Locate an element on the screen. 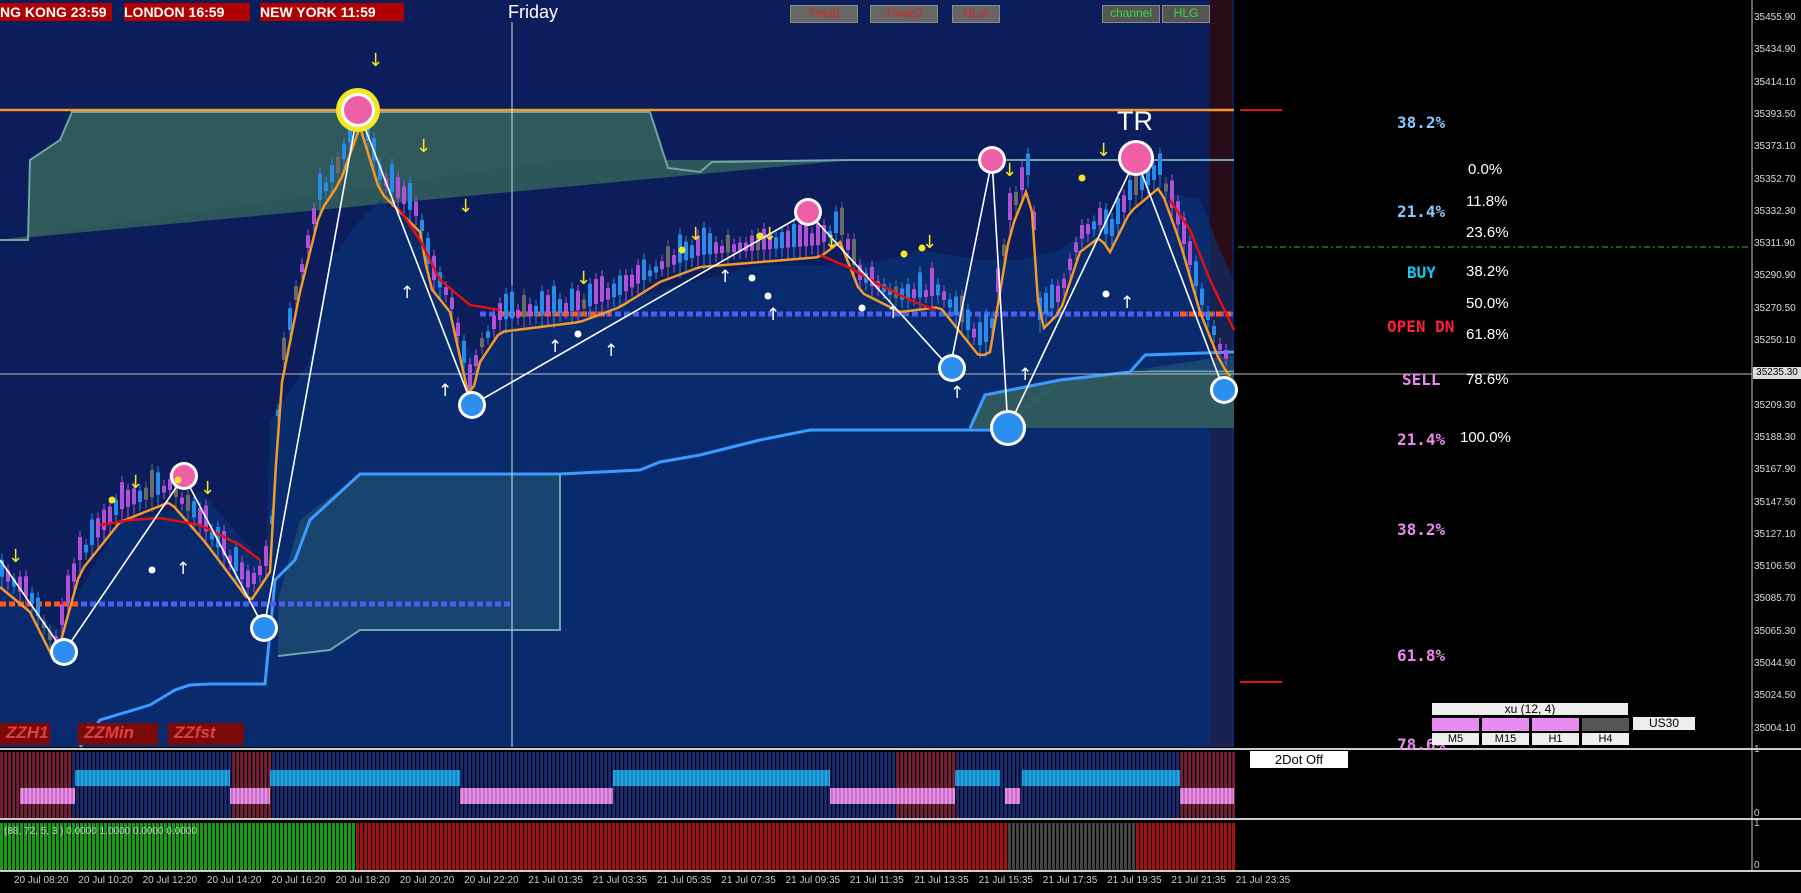  toolbar-button-tmab: Tmab is located at coordinates (824, 14).